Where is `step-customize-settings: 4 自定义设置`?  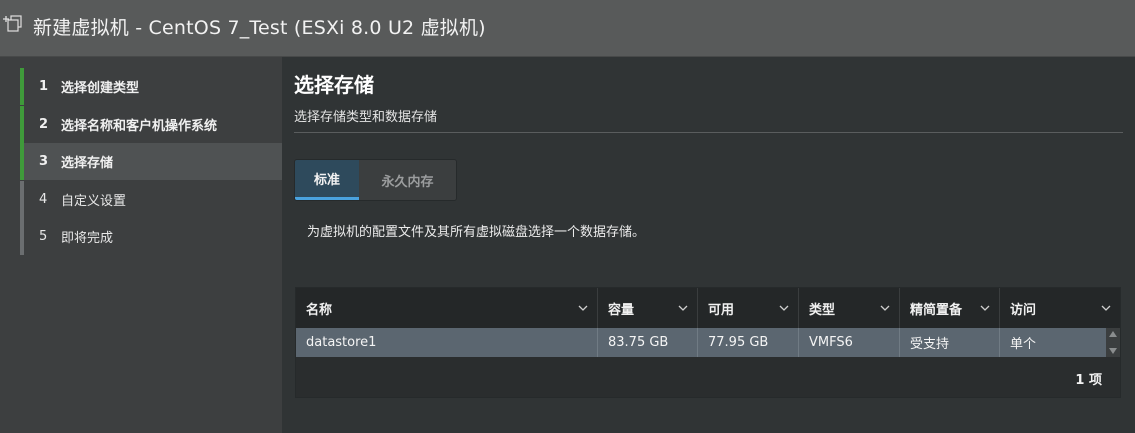
step-customize-settings: 4 自定义设置 is located at coordinates (151, 199).